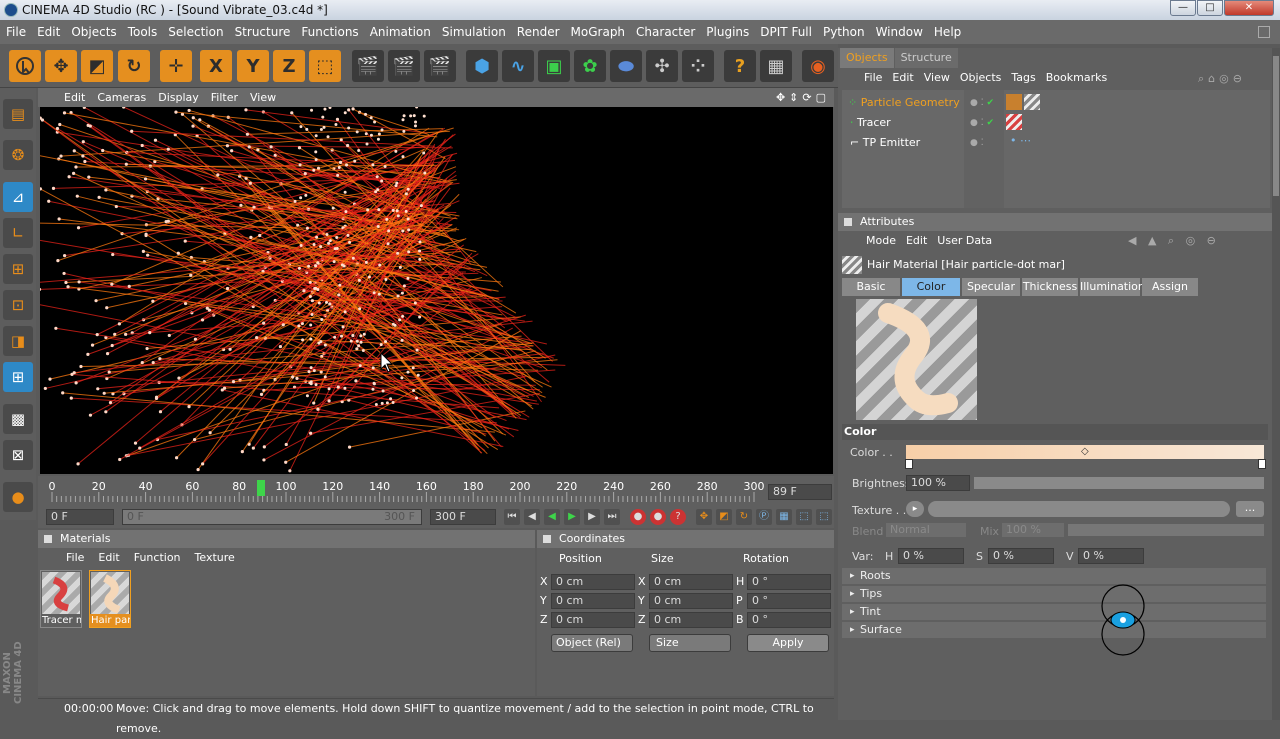 The width and height of the screenshot is (1280, 739). What do you see at coordinates (18, 155) in the screenshot?
I see `model-mode-icon: ❂` at bounding box center [18, 155].